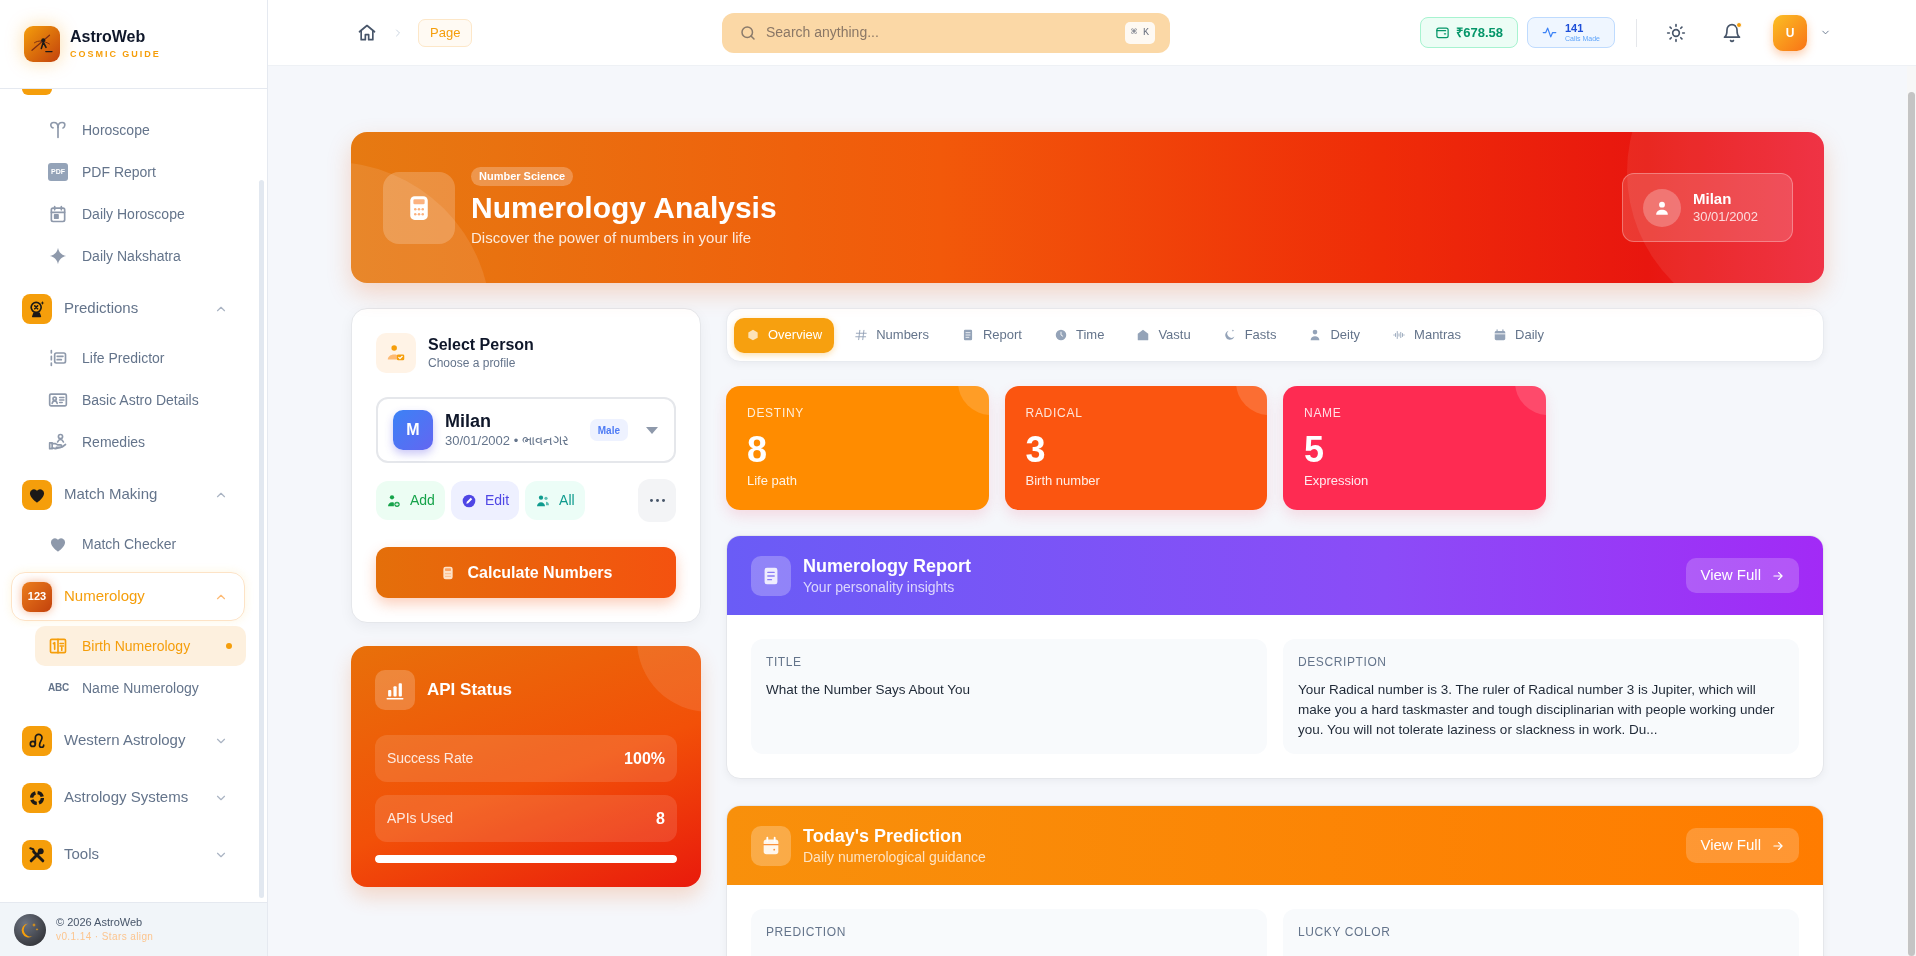 The image size is (1916, 956). I want to click on number-caption: Life path, so click(772, 481).